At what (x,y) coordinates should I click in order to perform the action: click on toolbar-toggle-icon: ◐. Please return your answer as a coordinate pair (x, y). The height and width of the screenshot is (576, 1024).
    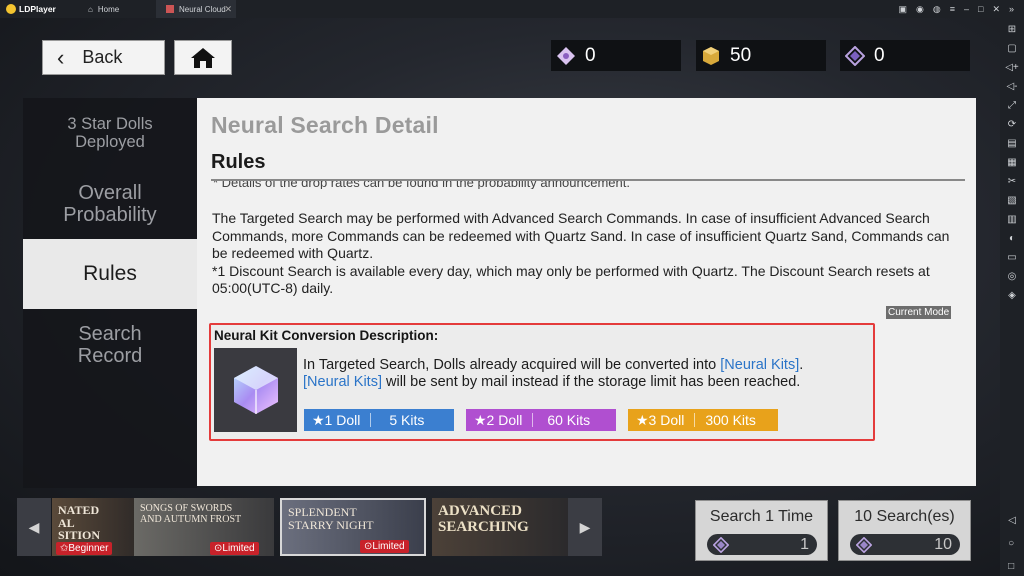
    Looking at the image, I should click on (1012, 238).